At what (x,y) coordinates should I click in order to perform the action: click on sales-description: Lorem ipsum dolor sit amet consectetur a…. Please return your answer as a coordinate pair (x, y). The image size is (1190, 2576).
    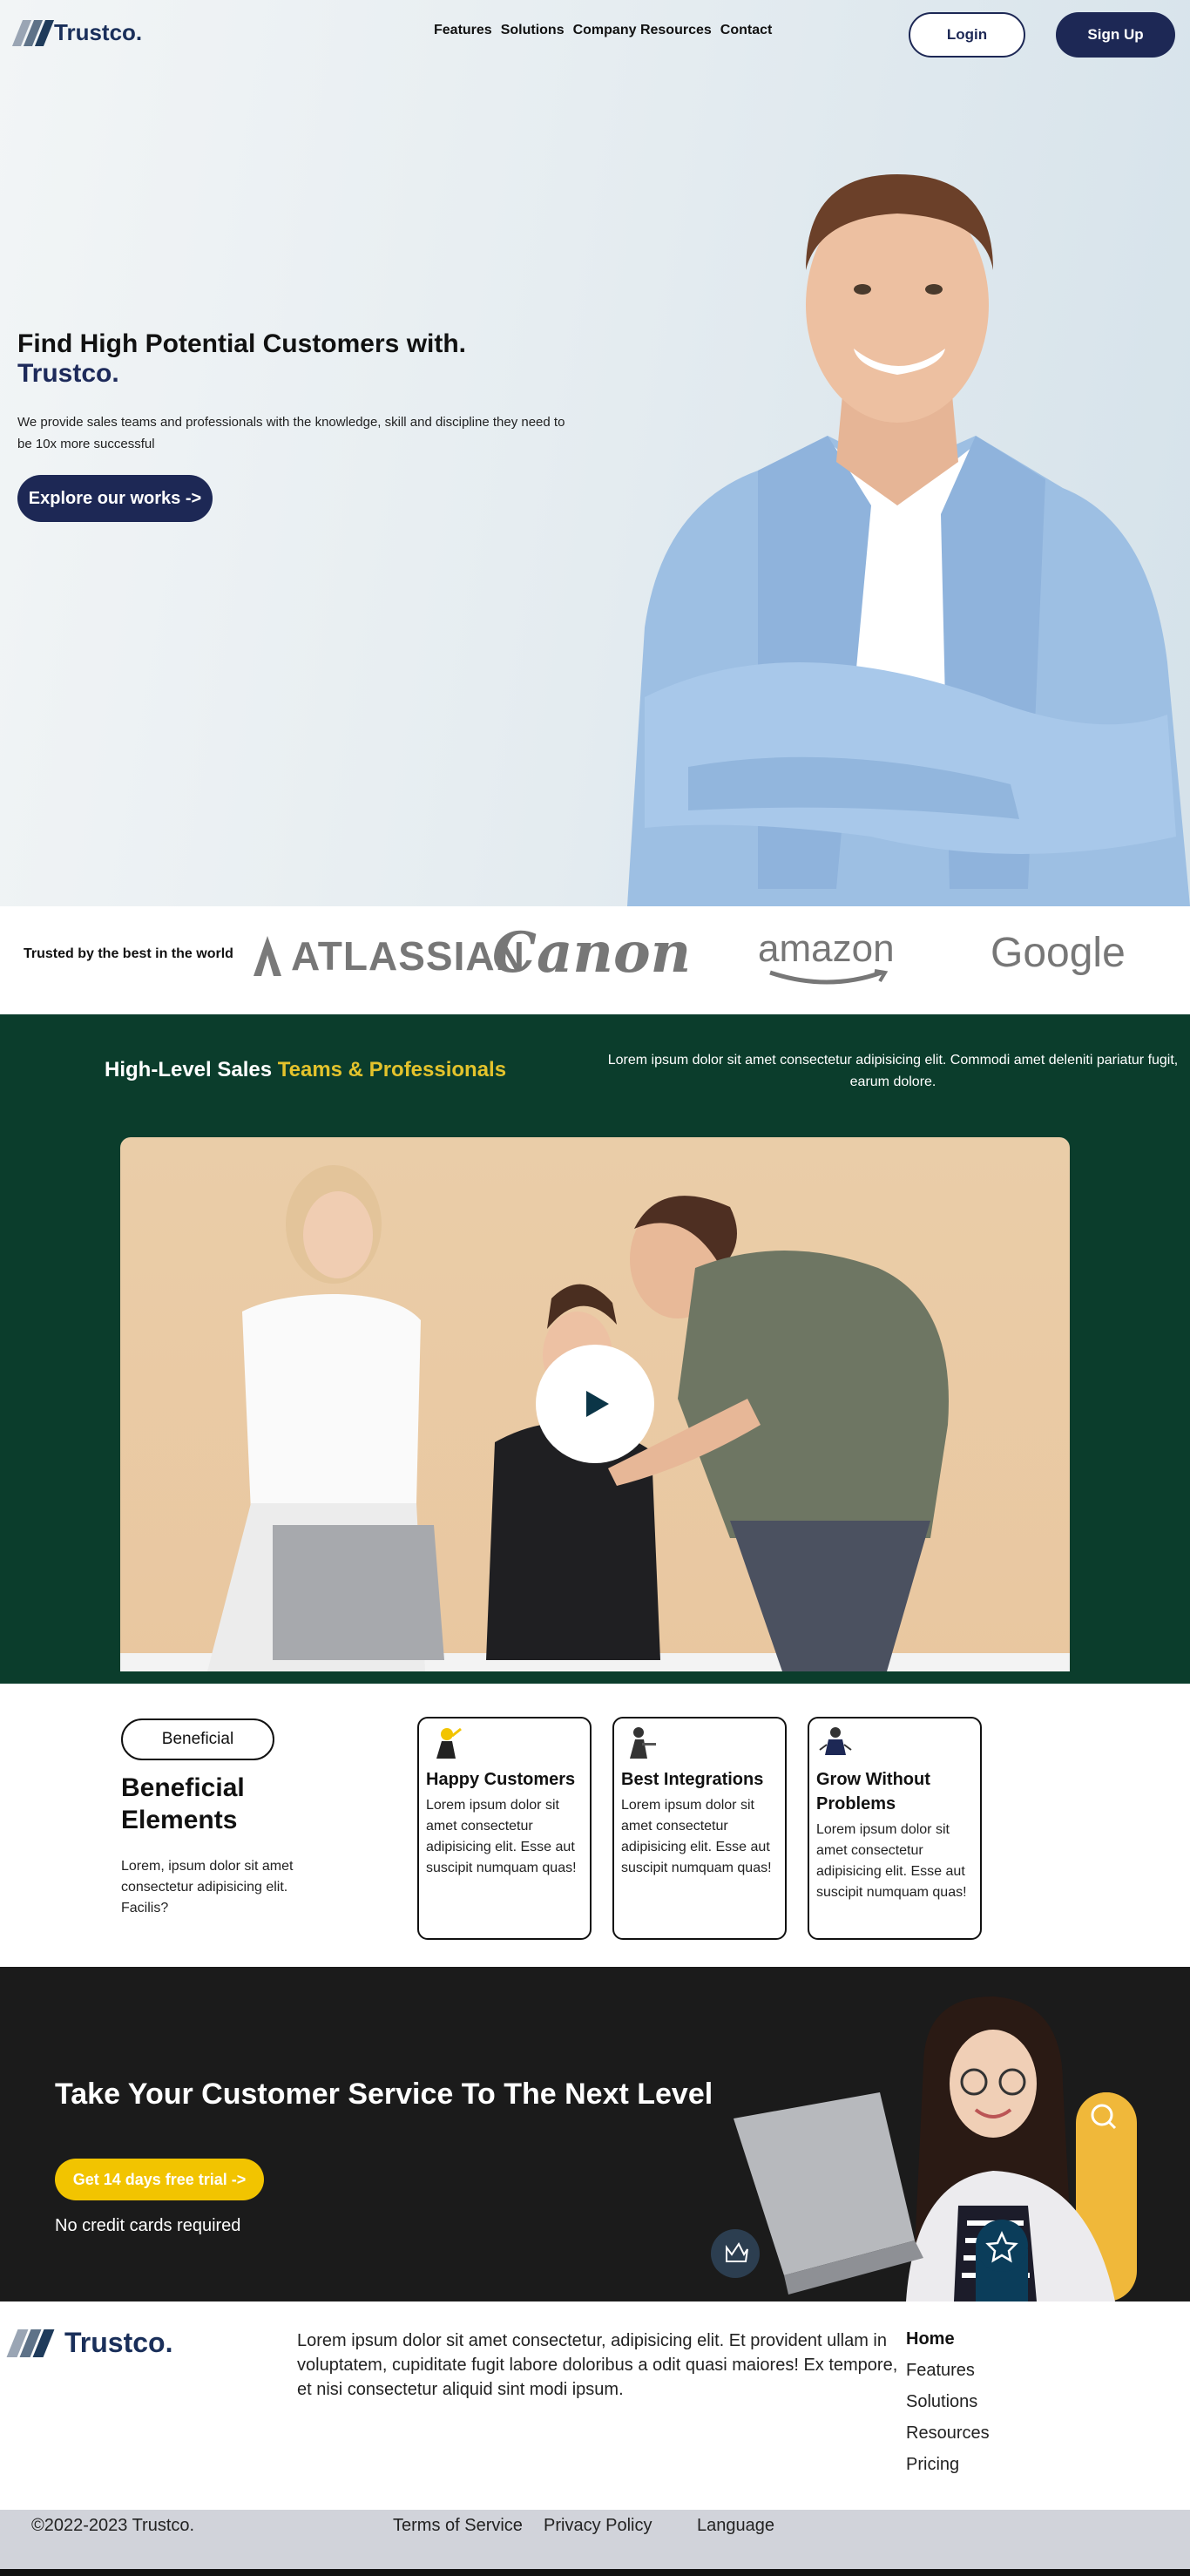
    Looking at the image, I should click on (893, 1071).